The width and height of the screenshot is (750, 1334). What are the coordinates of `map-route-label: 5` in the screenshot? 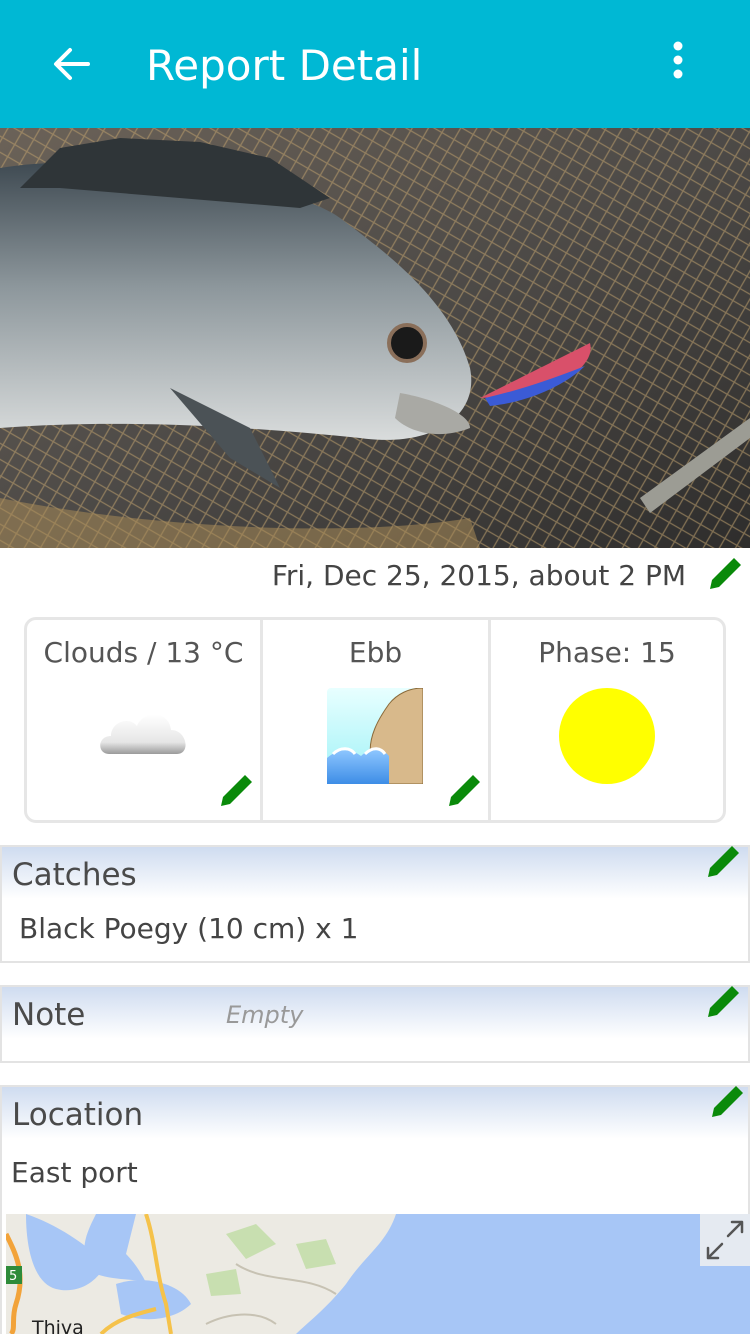 It's located at (13, 1276).